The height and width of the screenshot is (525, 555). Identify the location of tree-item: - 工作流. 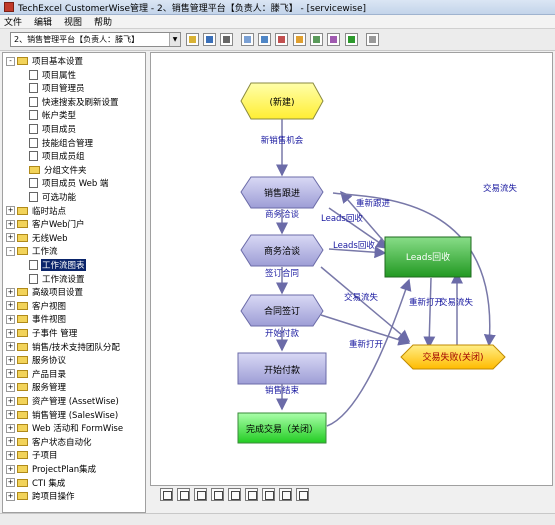
(32, 251).